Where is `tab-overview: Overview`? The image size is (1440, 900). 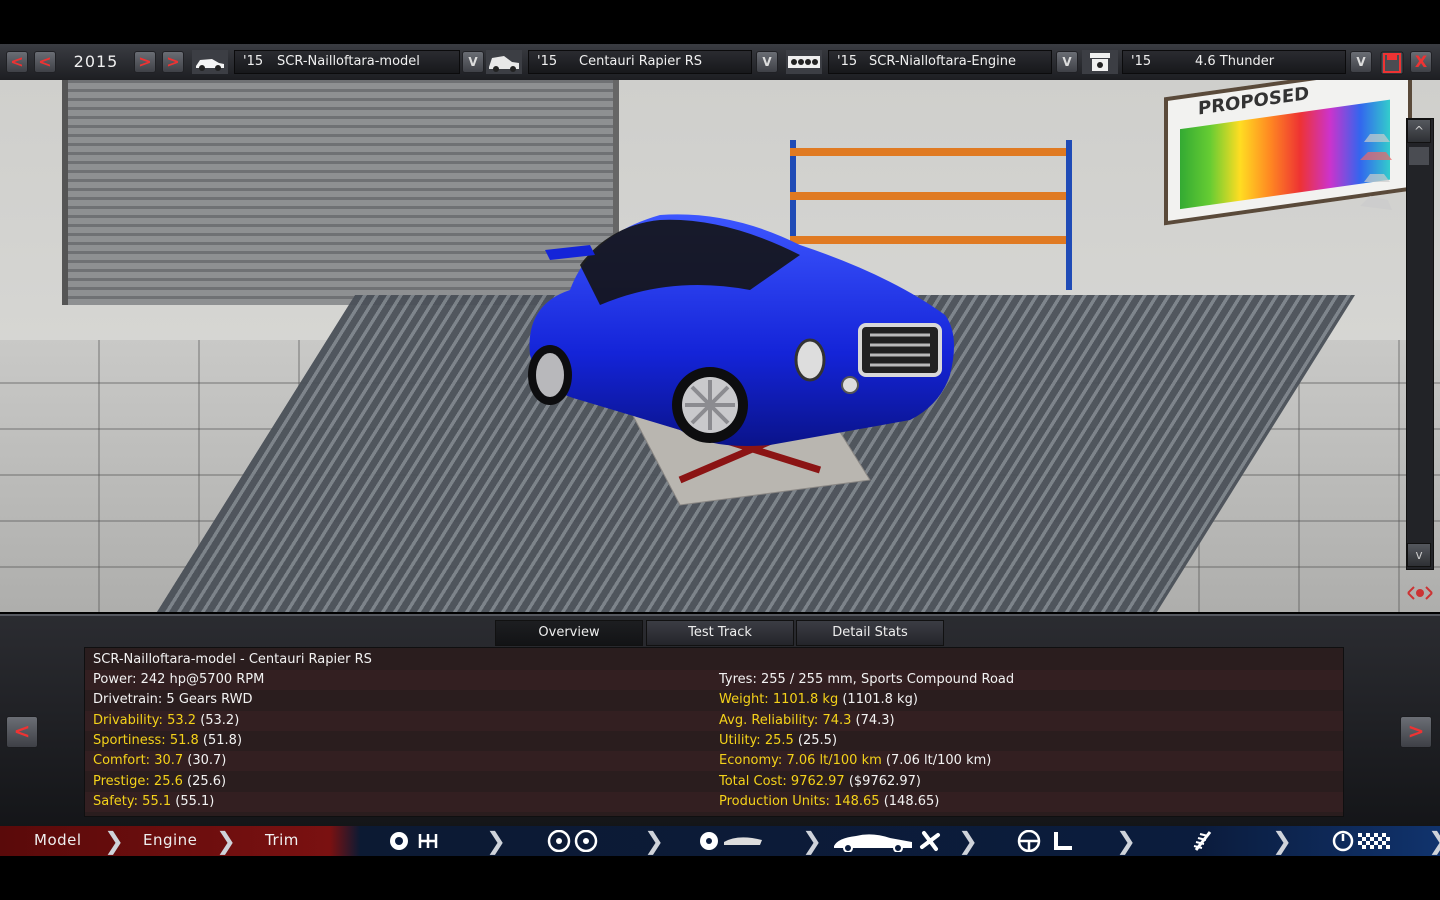 tab-overview: Overview is located at coordinates (569, 633).